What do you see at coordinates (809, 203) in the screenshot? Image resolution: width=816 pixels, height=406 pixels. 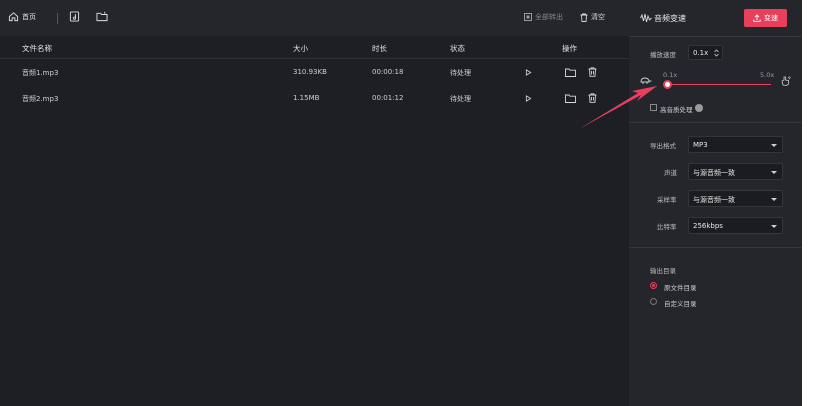 I see `right-margin` at bounding box center [809, 203].